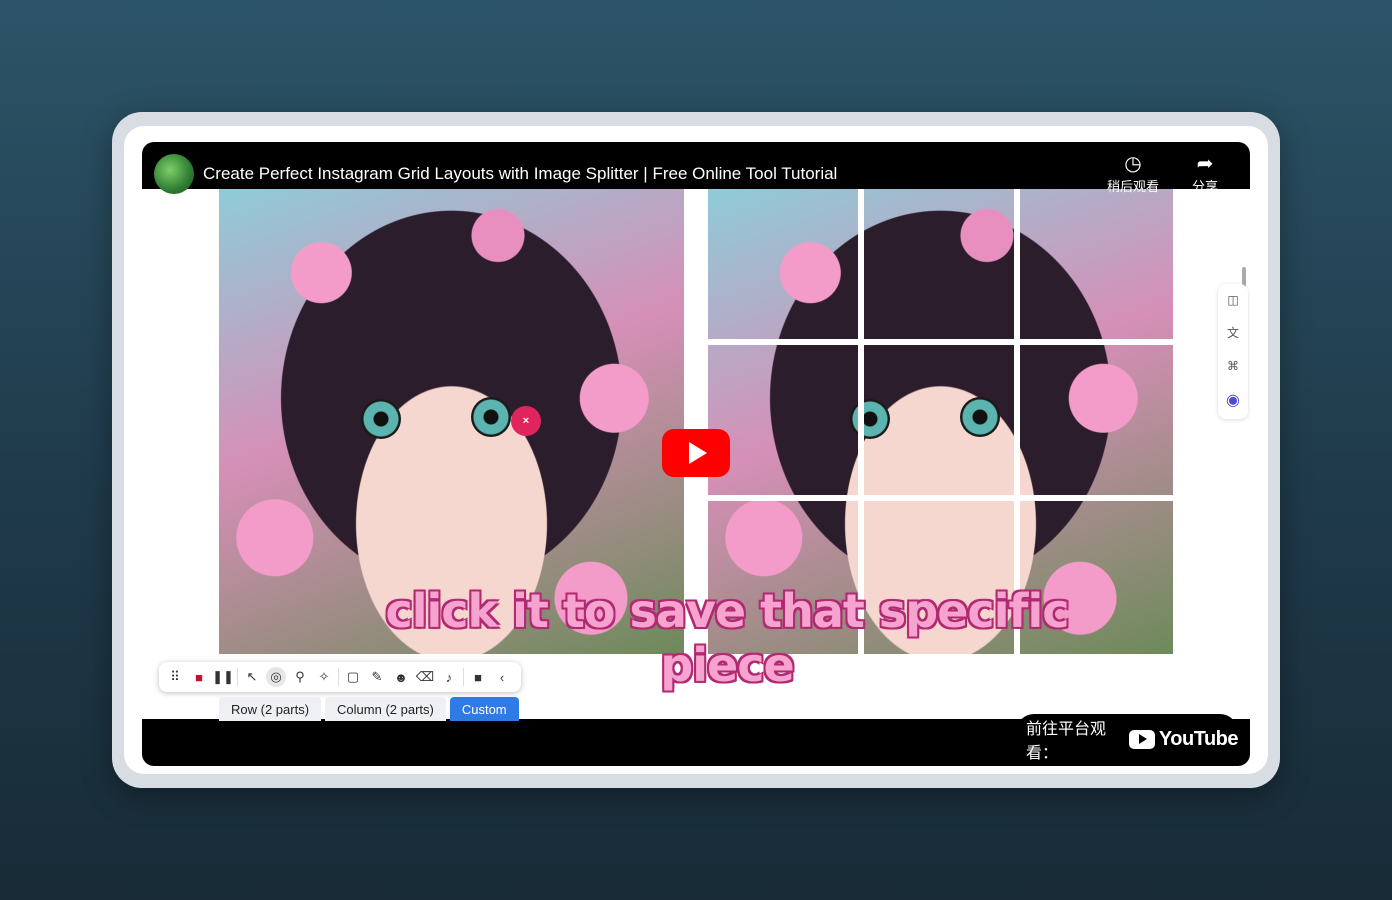 The width and height of the screenshot is (1392, 900). Describe the element at coordinates (502, 677) in the screenshot. I see `collapse-icon: ‹` at that location.